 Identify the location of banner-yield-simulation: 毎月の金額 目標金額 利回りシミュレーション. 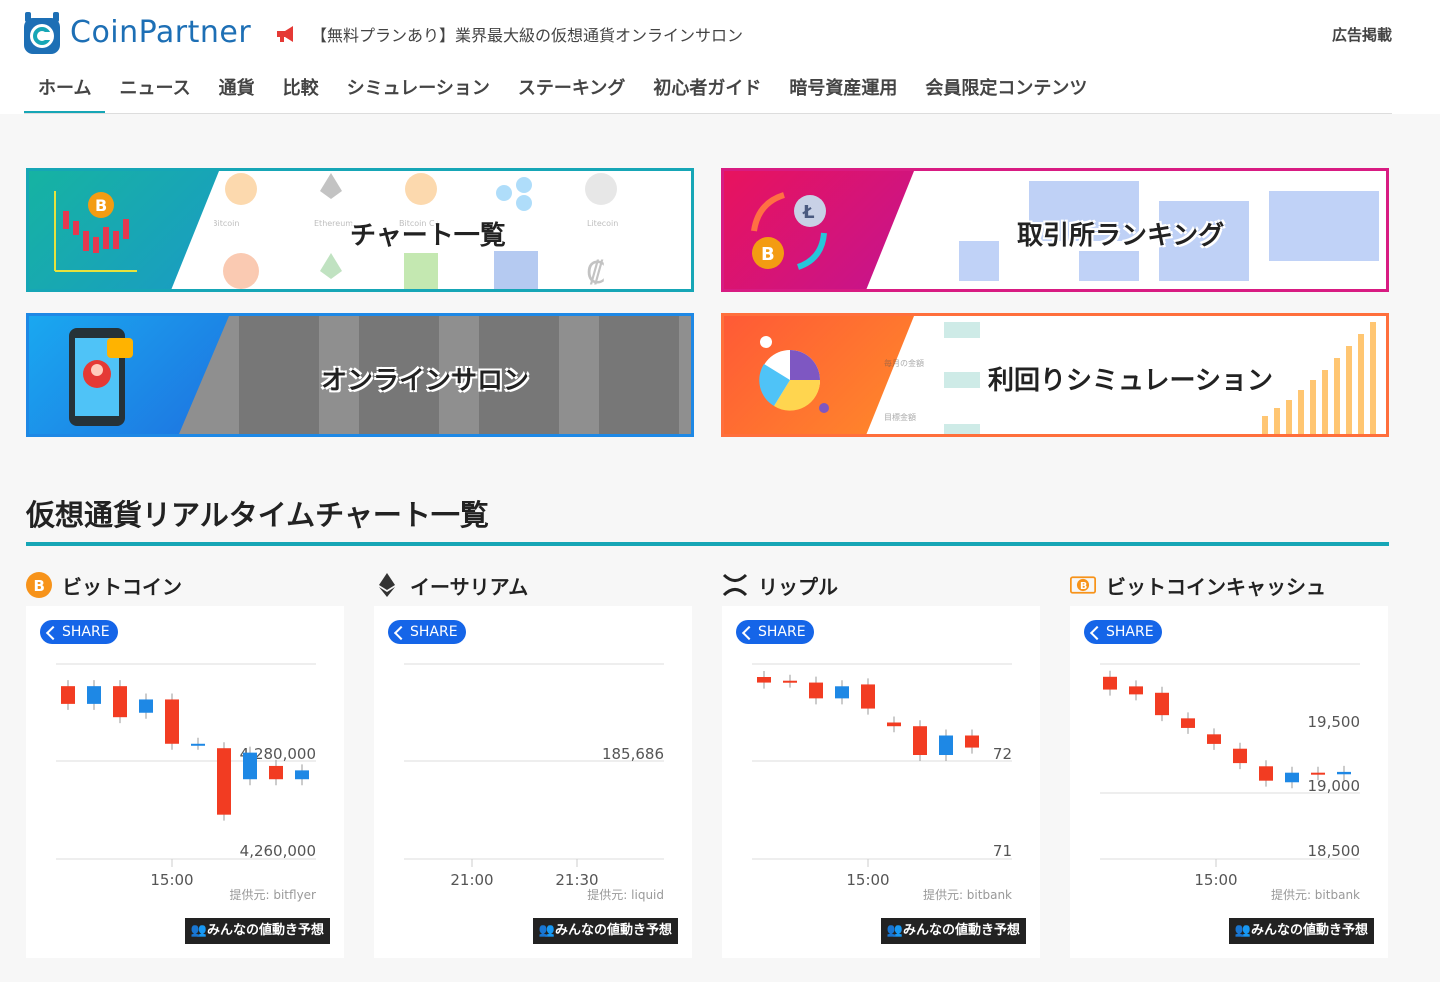
(1055, 375).